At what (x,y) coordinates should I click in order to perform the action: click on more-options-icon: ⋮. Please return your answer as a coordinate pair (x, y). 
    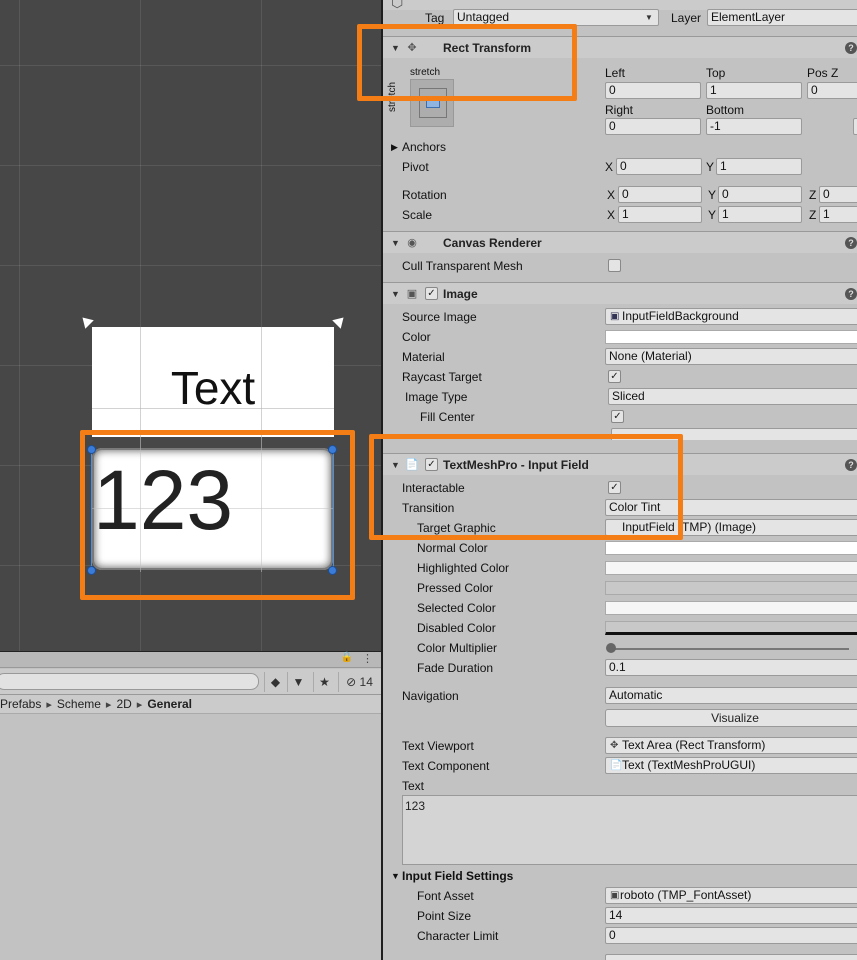
    Looking at the image, I should click on (367, 658).